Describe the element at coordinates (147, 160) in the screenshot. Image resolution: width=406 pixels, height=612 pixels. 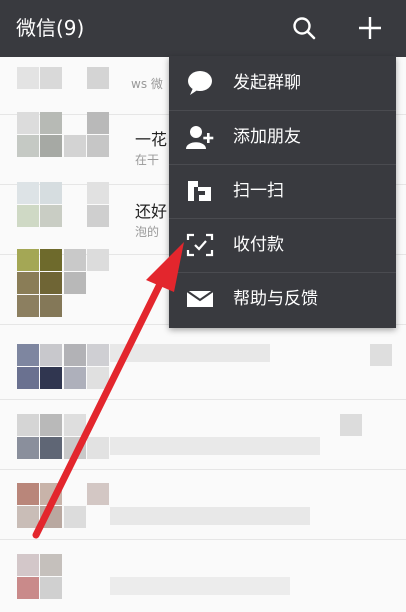
I see `chat-preview: 在干` at that location.